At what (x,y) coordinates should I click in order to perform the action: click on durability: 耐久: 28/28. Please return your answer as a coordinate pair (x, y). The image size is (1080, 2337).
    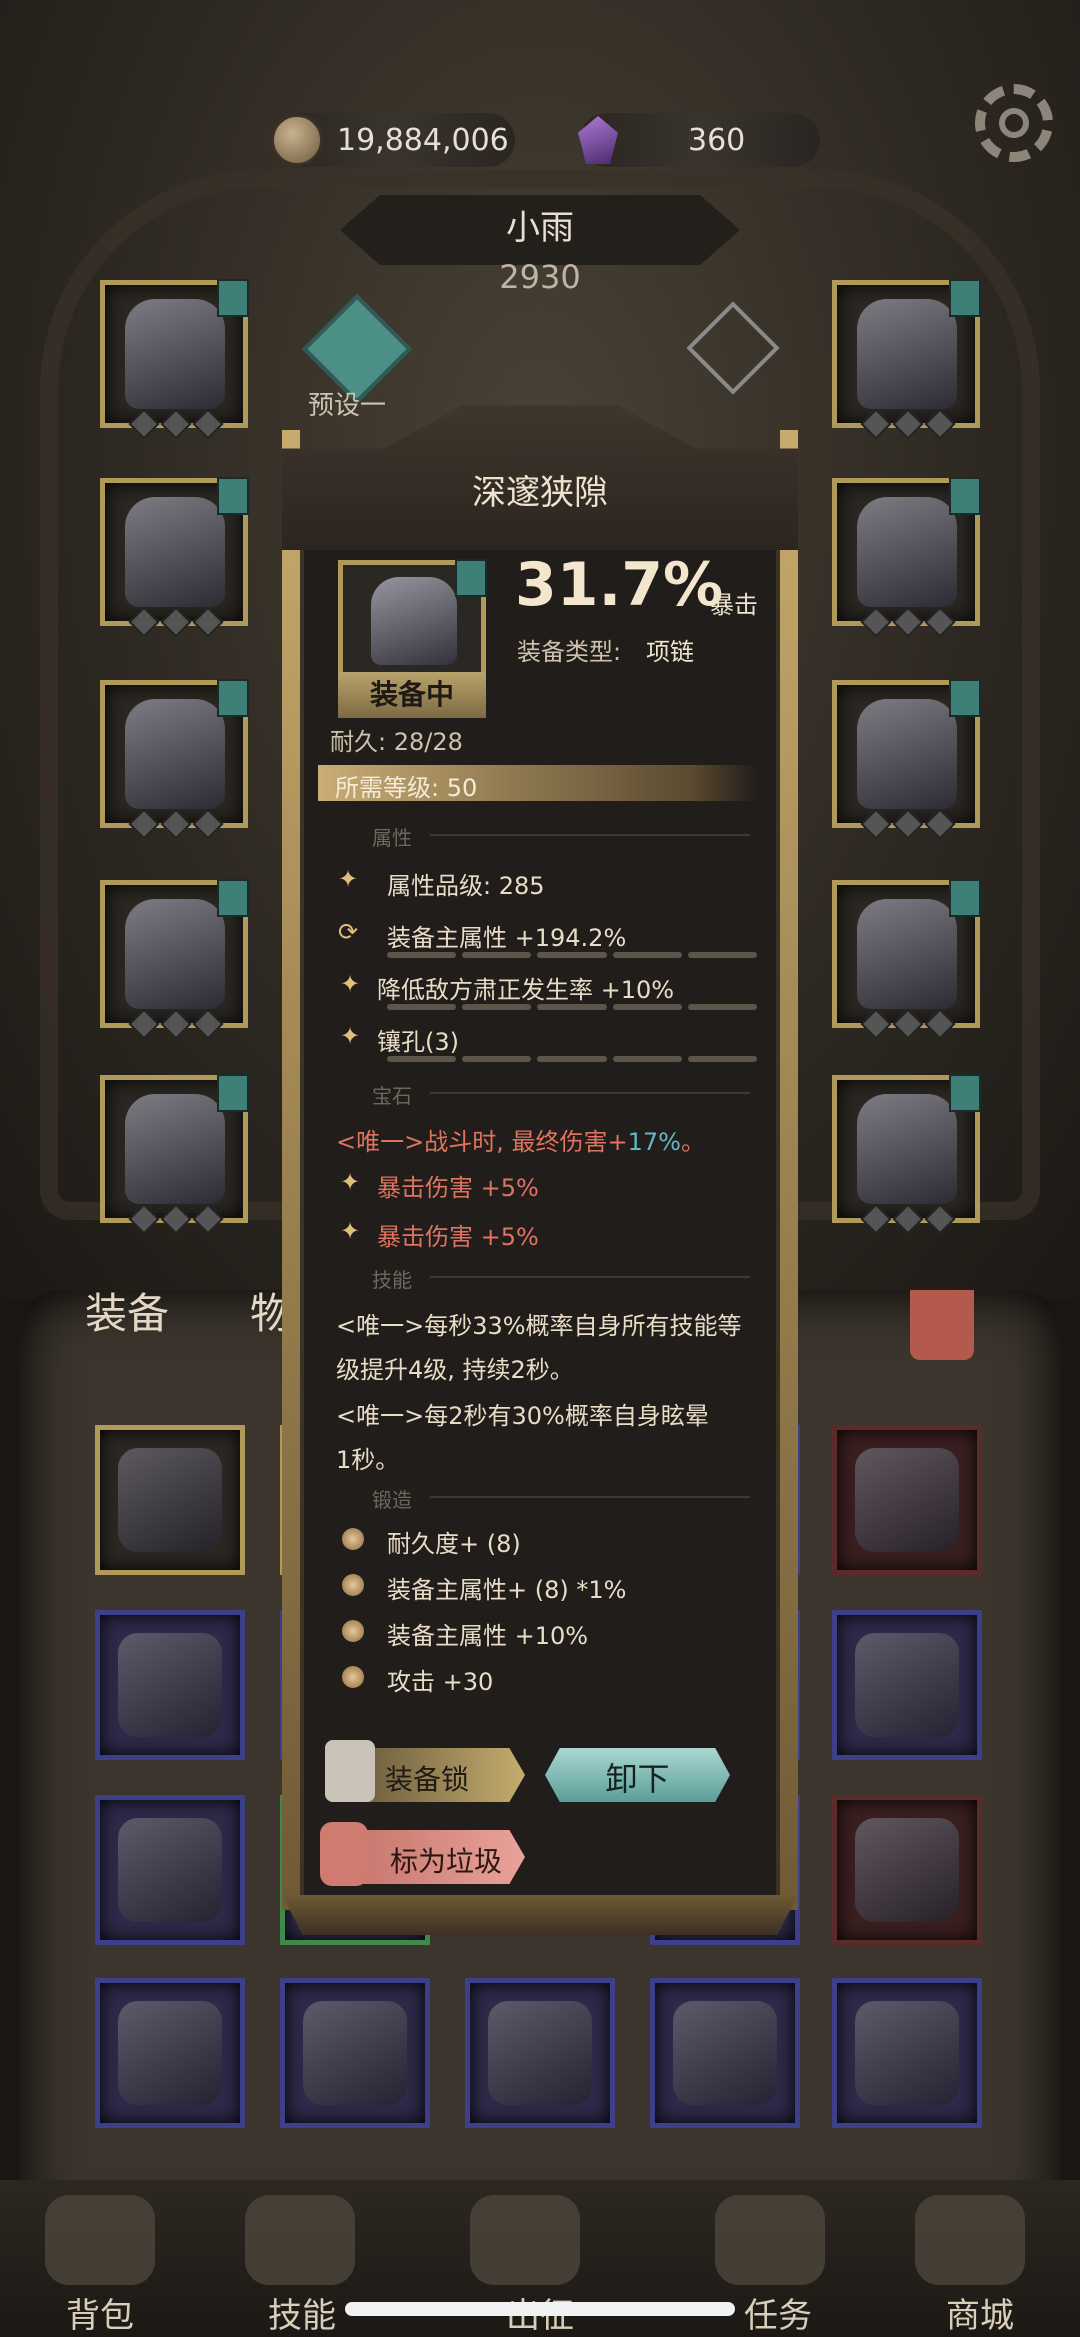
    Looking at the image, I should click on (396, 742).